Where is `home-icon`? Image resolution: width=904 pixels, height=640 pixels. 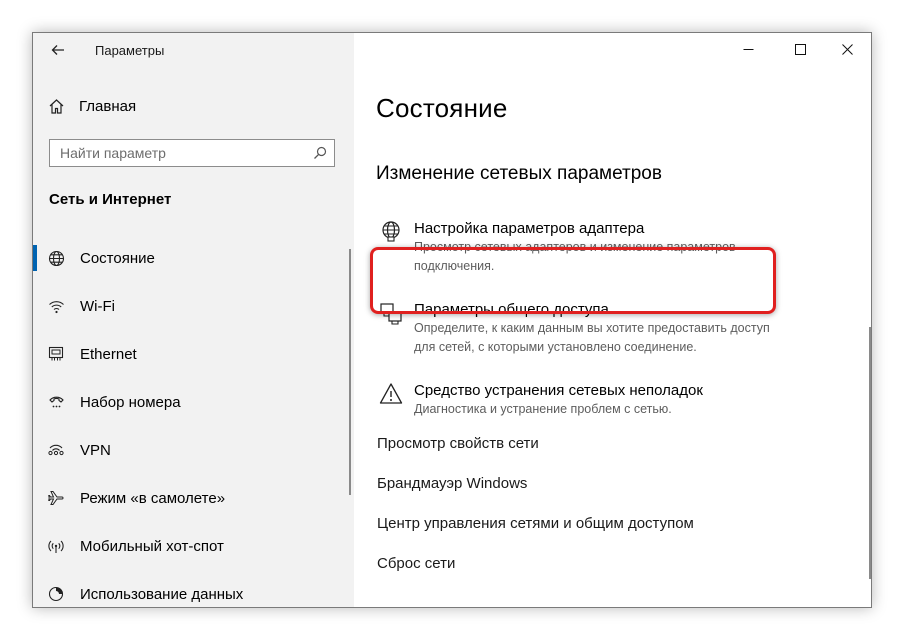 home-icon is located at coordinates (56, 106).